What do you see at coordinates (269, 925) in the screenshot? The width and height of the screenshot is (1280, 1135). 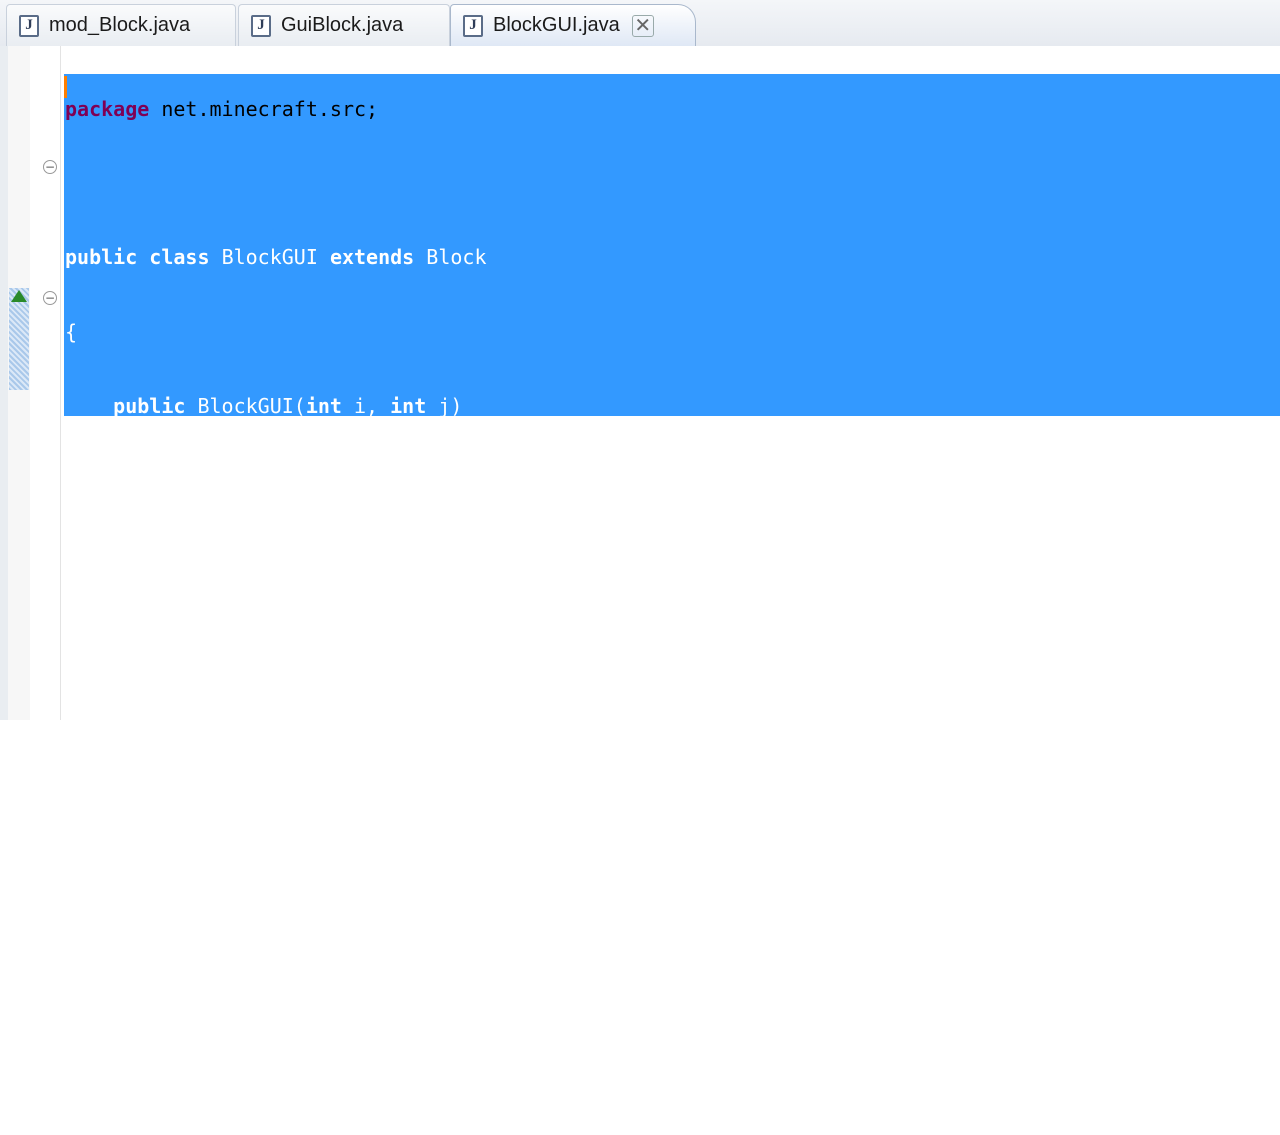 I see `keyword: true` at bounding box center [269, 925].